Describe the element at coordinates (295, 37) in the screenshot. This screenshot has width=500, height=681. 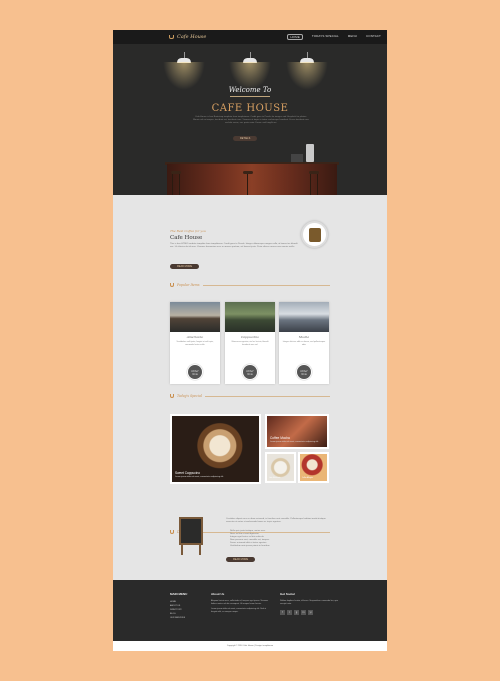
I see `nav-home: HOME` at that location.